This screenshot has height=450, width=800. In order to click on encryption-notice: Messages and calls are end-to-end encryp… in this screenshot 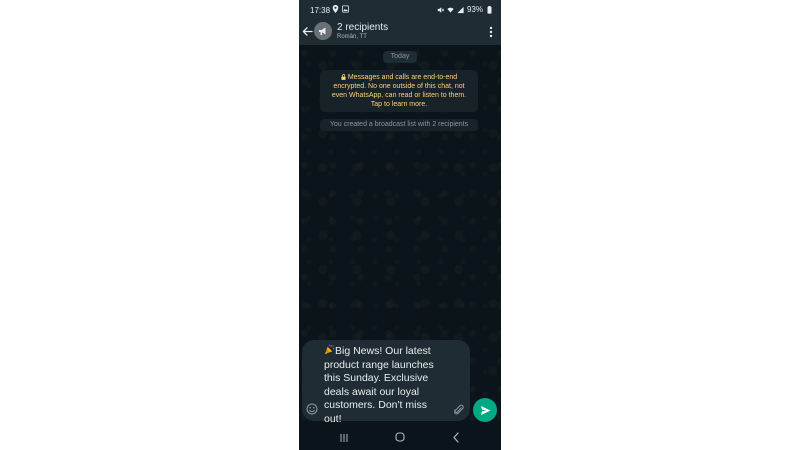, I will do `click(399, 91)`.